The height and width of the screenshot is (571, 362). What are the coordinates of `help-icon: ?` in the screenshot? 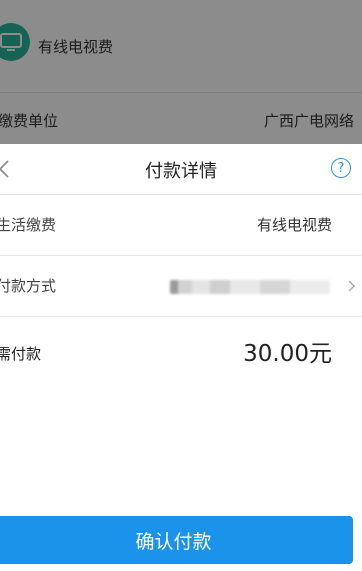 It's located at (341, 168).